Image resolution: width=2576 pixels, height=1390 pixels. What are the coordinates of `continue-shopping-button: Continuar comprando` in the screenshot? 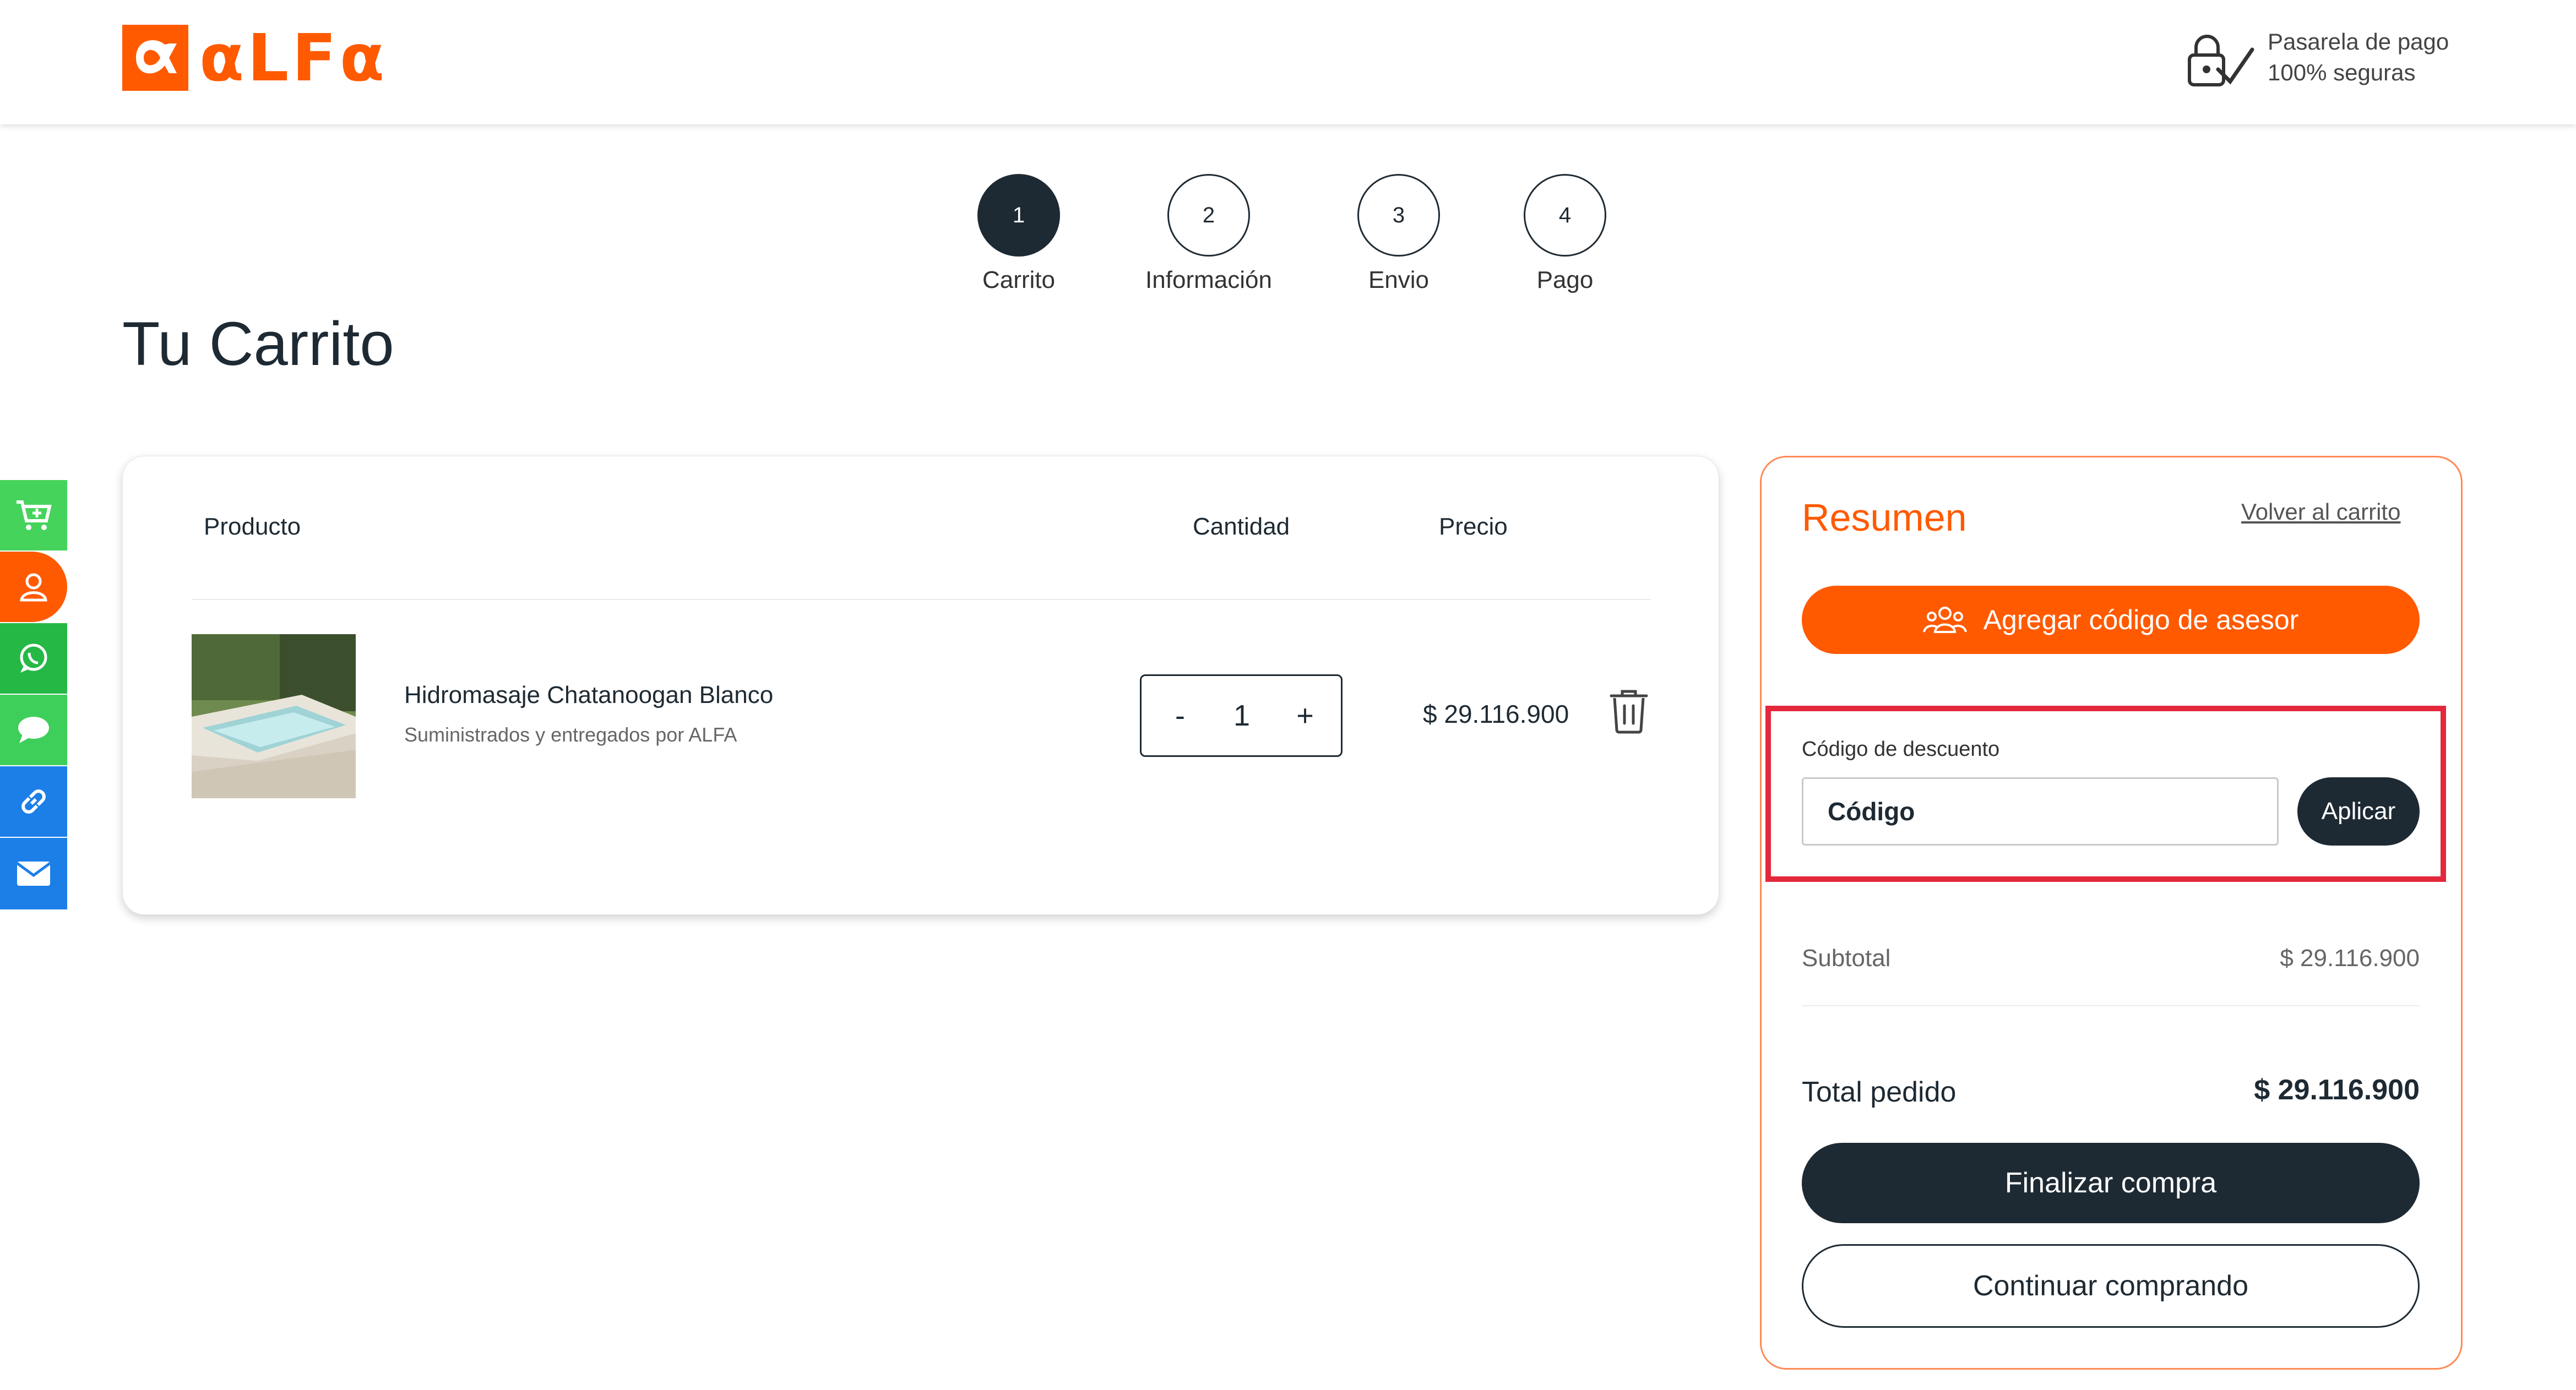 It's located at (2111, 1286).